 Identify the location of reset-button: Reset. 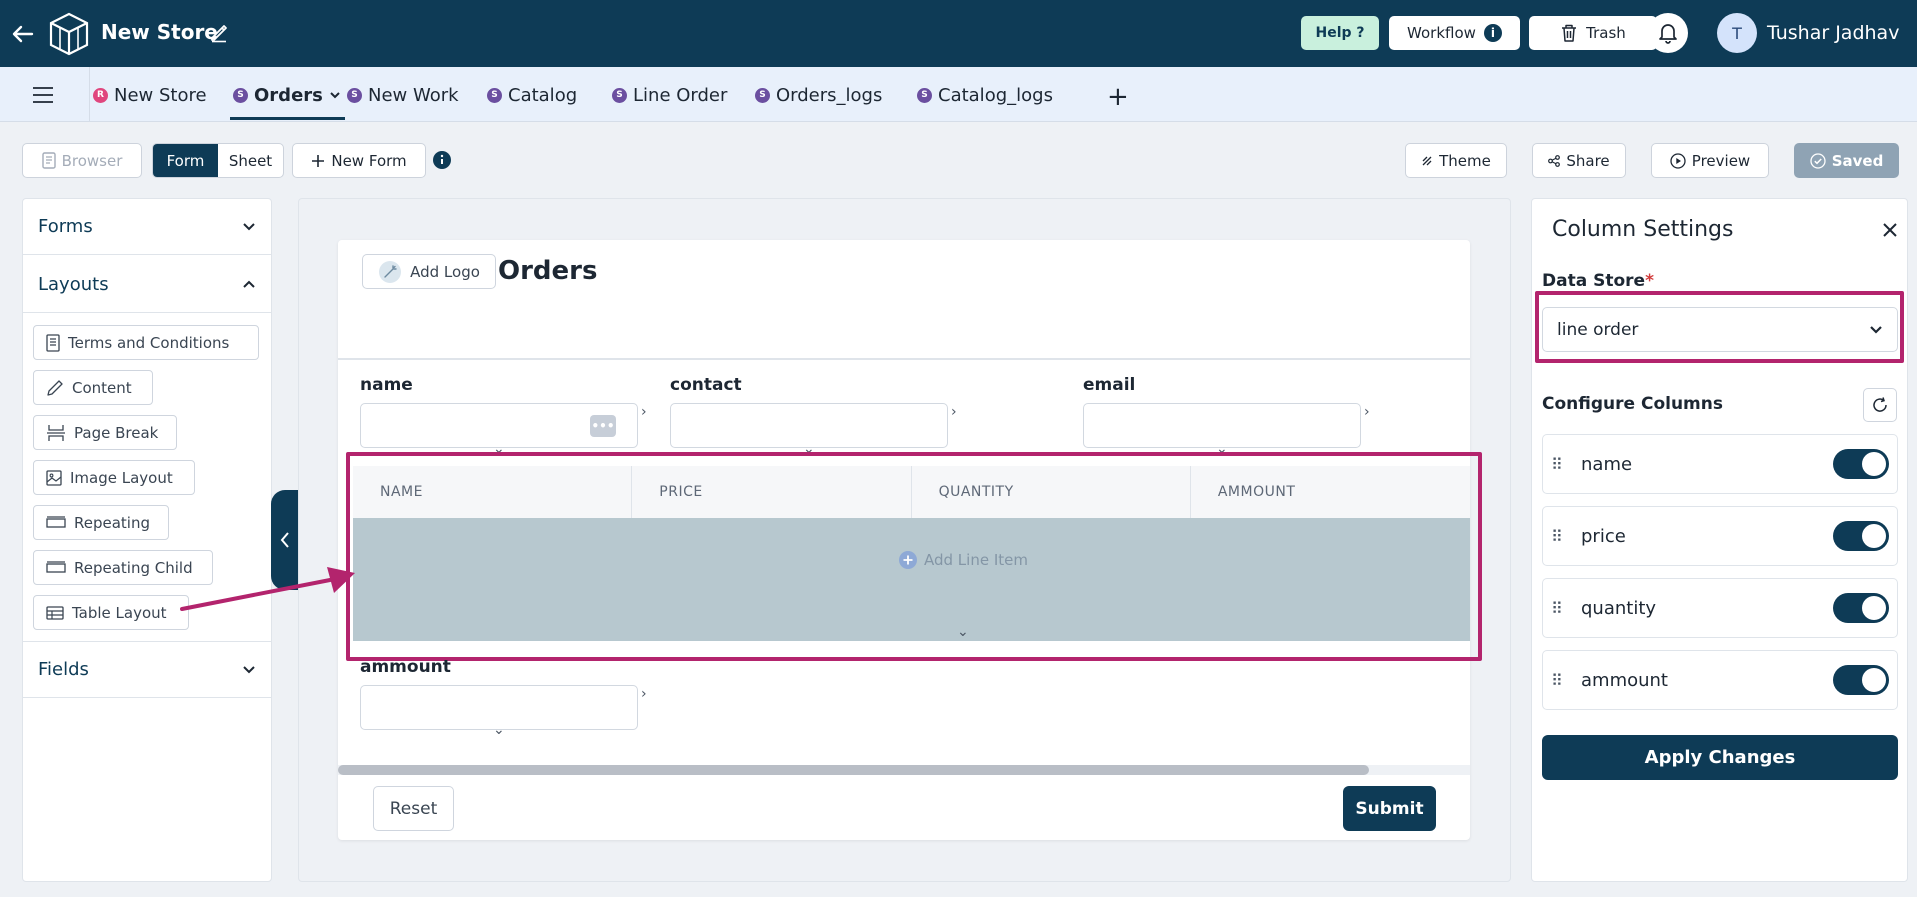
(413, 808).